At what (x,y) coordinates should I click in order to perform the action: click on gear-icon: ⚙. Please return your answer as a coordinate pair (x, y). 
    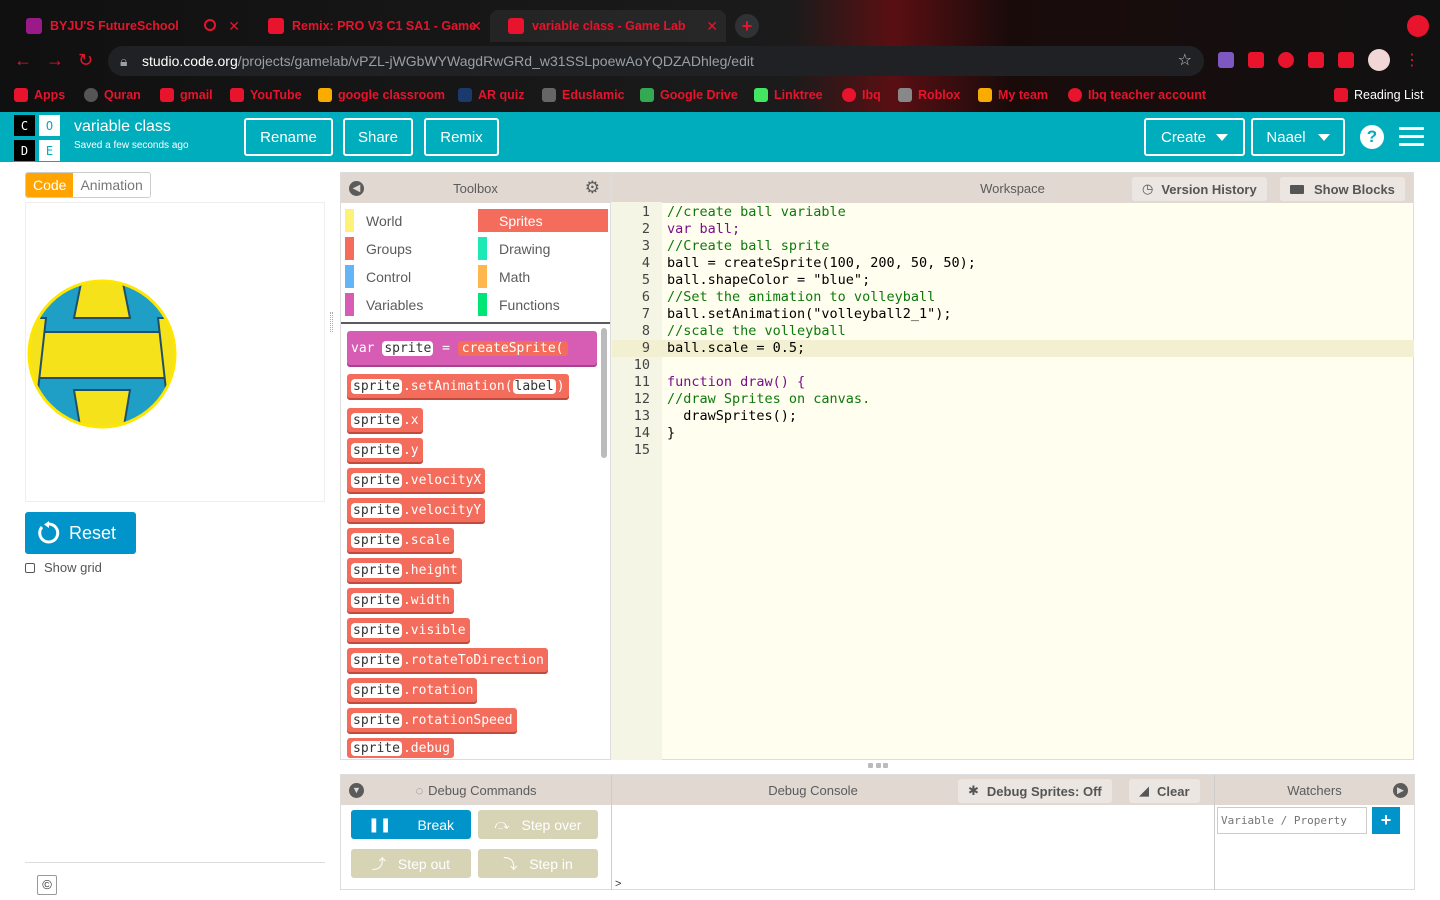
    Looking at the image, I should click on (592, 188).